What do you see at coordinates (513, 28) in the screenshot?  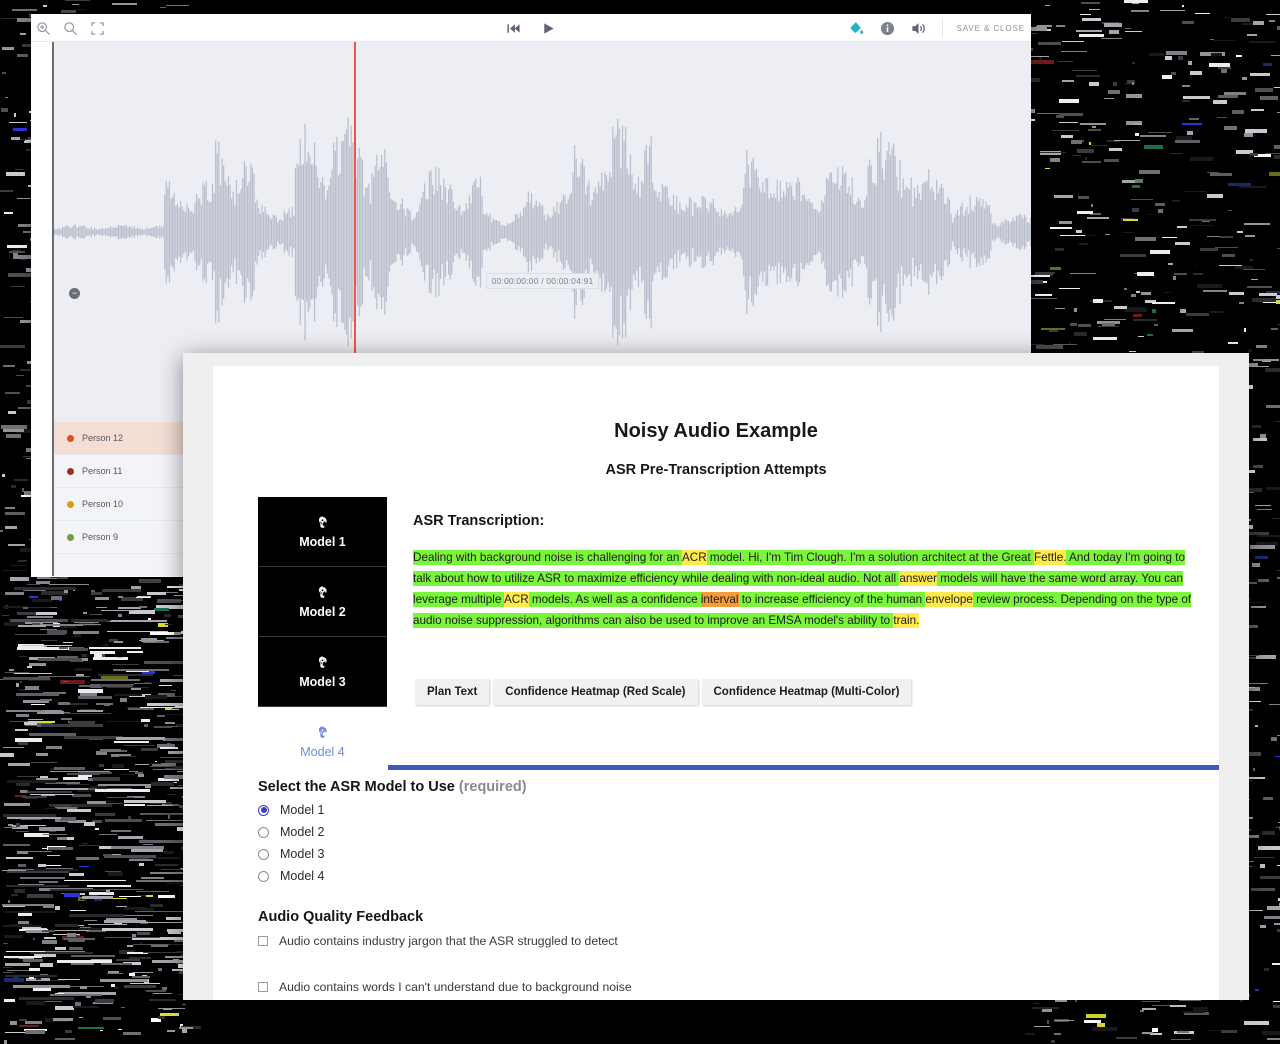 I see `rewind-to-start-icon` at bounding box center [513, 28].